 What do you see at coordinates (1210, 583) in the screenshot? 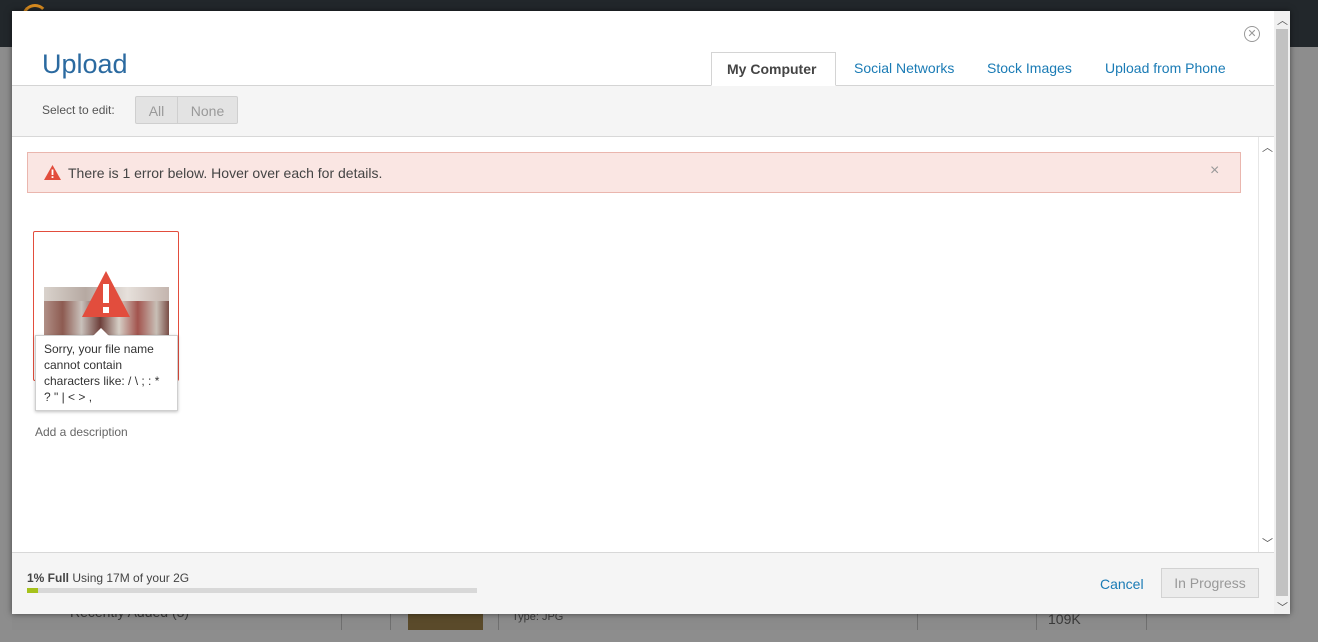
I see `in-progress-button: In Progress` at bounding box center [1210, 583].